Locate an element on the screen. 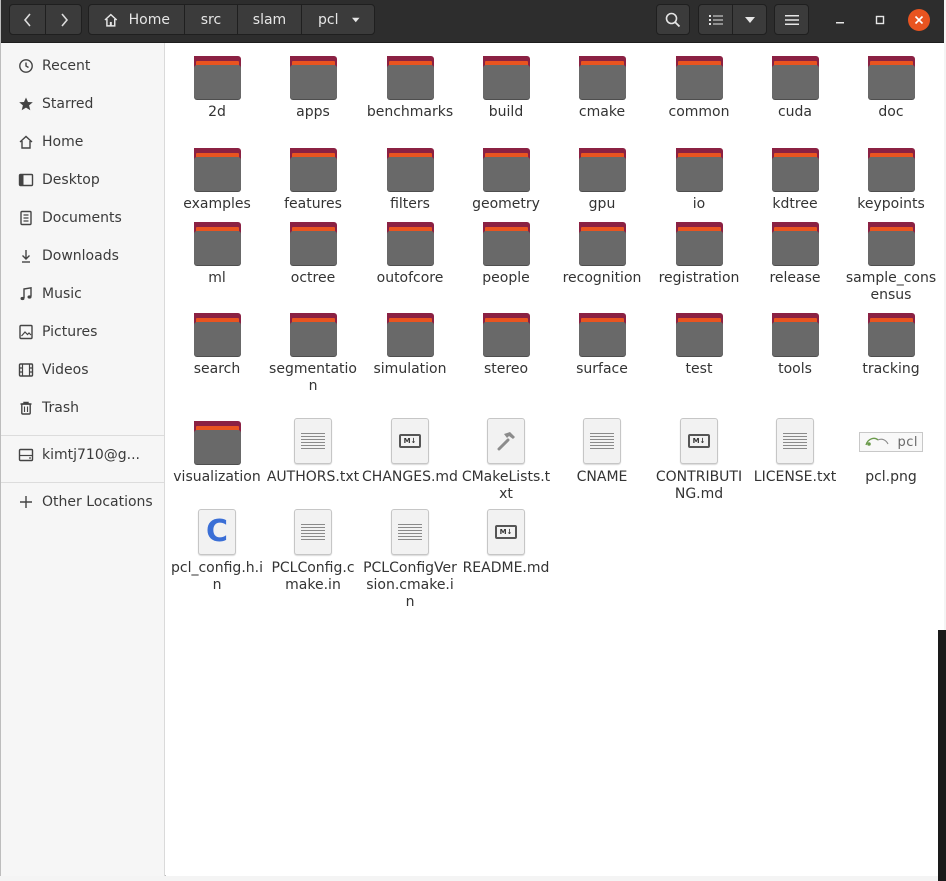  sidebar-item-other-locations: Other Locations is located at coordinates (82, 502).